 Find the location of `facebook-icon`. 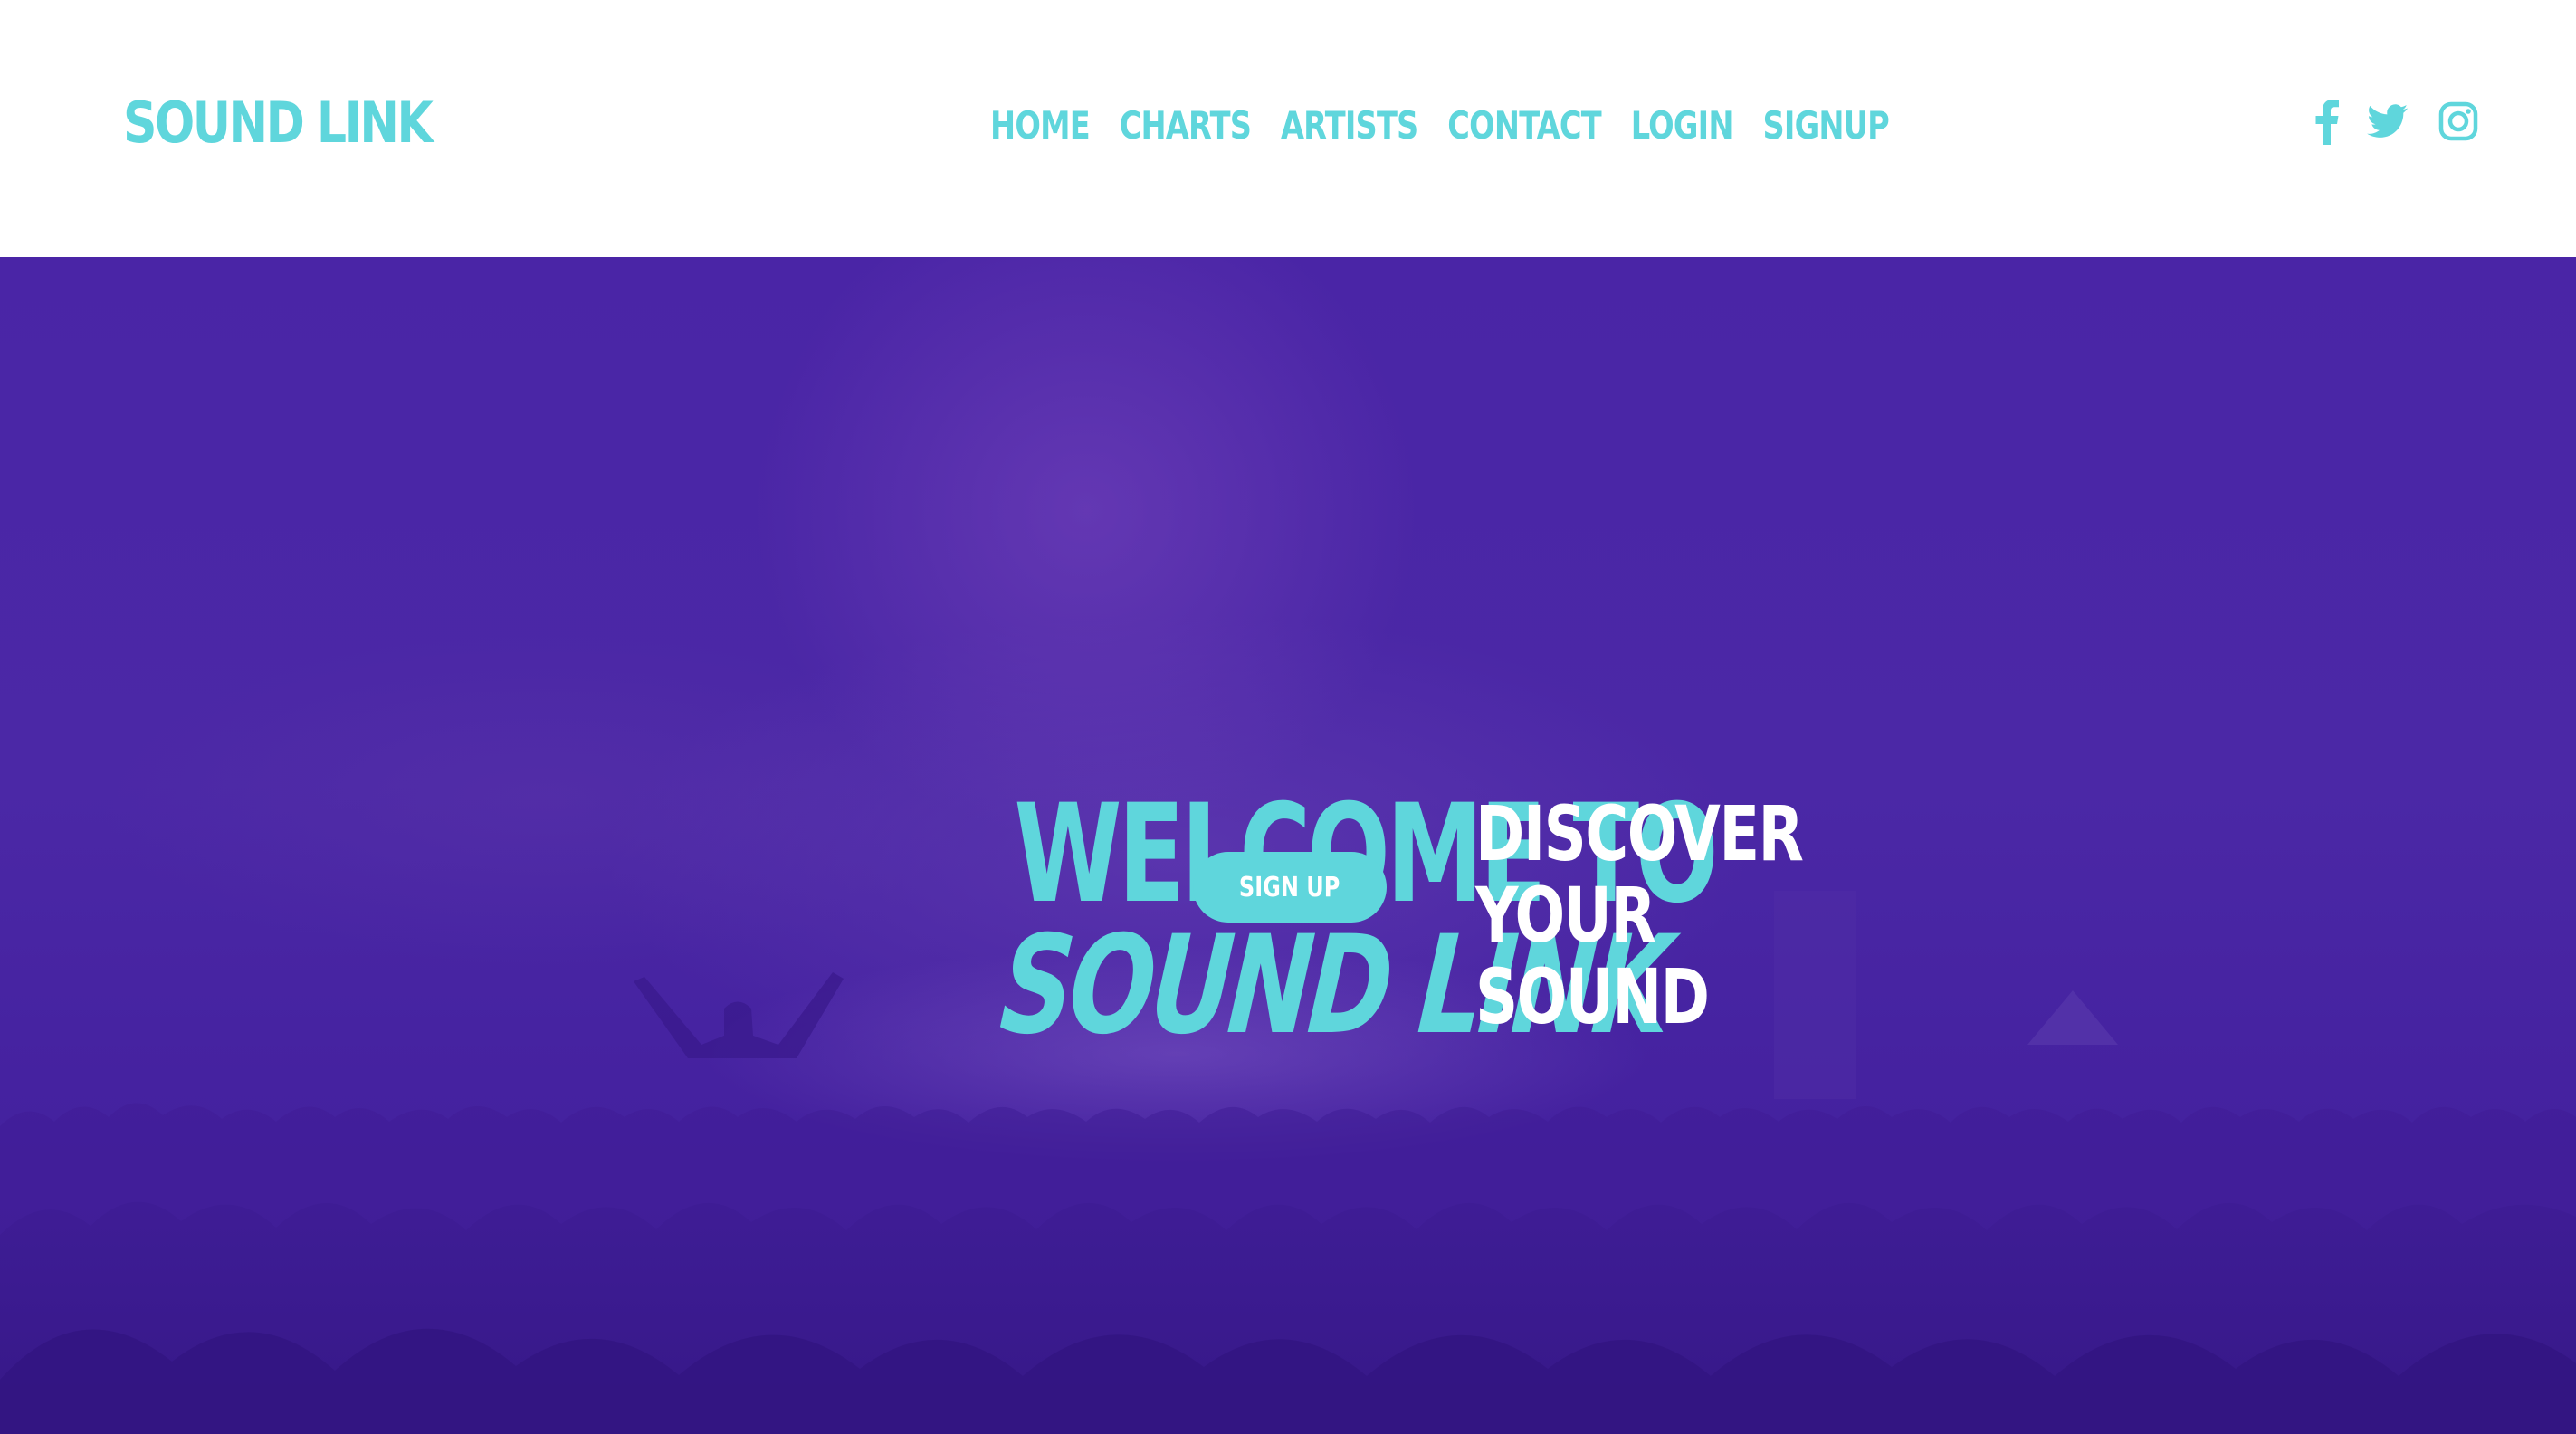

facebook-icon is located at coordinates (2328, 121).